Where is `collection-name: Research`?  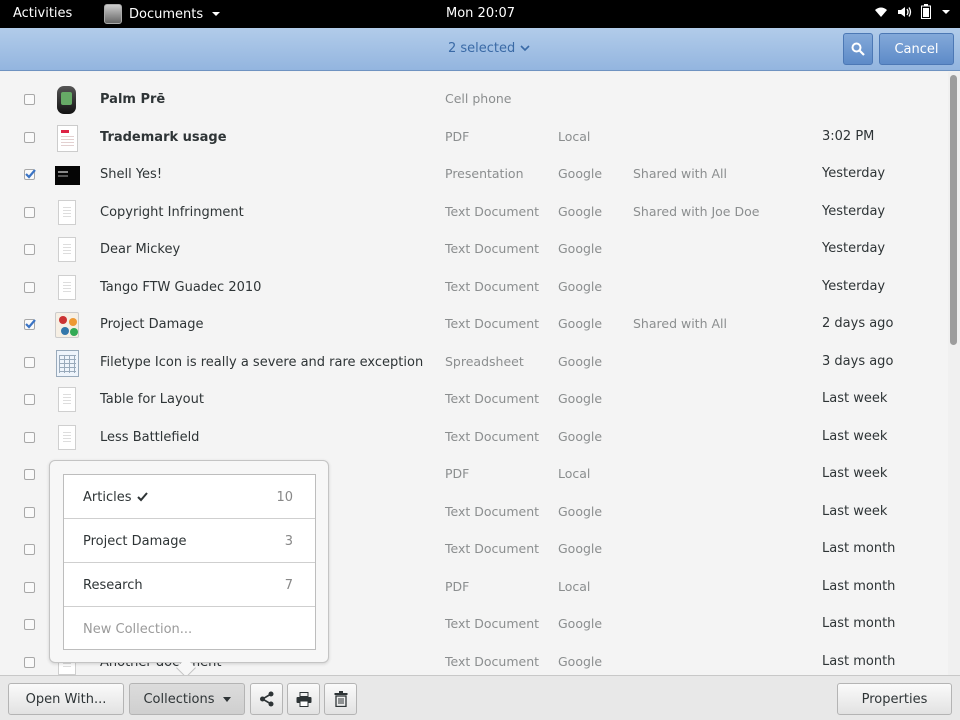
collection-name: Research is located at coordinates (113, 585).